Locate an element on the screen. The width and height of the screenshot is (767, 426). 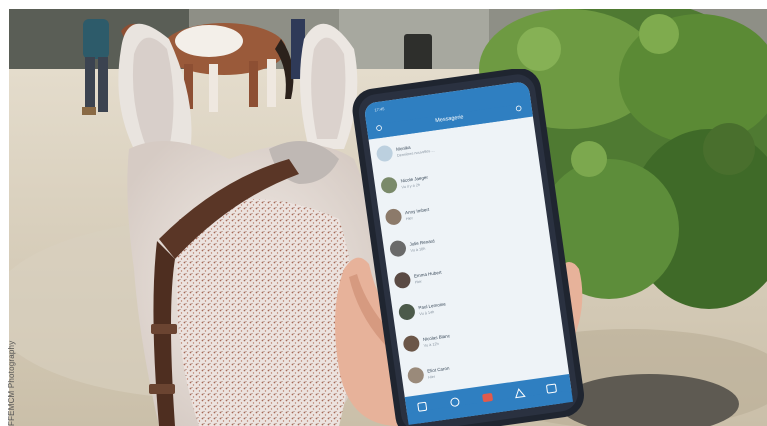
photo-credit-text: FFEMCM Photography is located at coordinates (11, 383).